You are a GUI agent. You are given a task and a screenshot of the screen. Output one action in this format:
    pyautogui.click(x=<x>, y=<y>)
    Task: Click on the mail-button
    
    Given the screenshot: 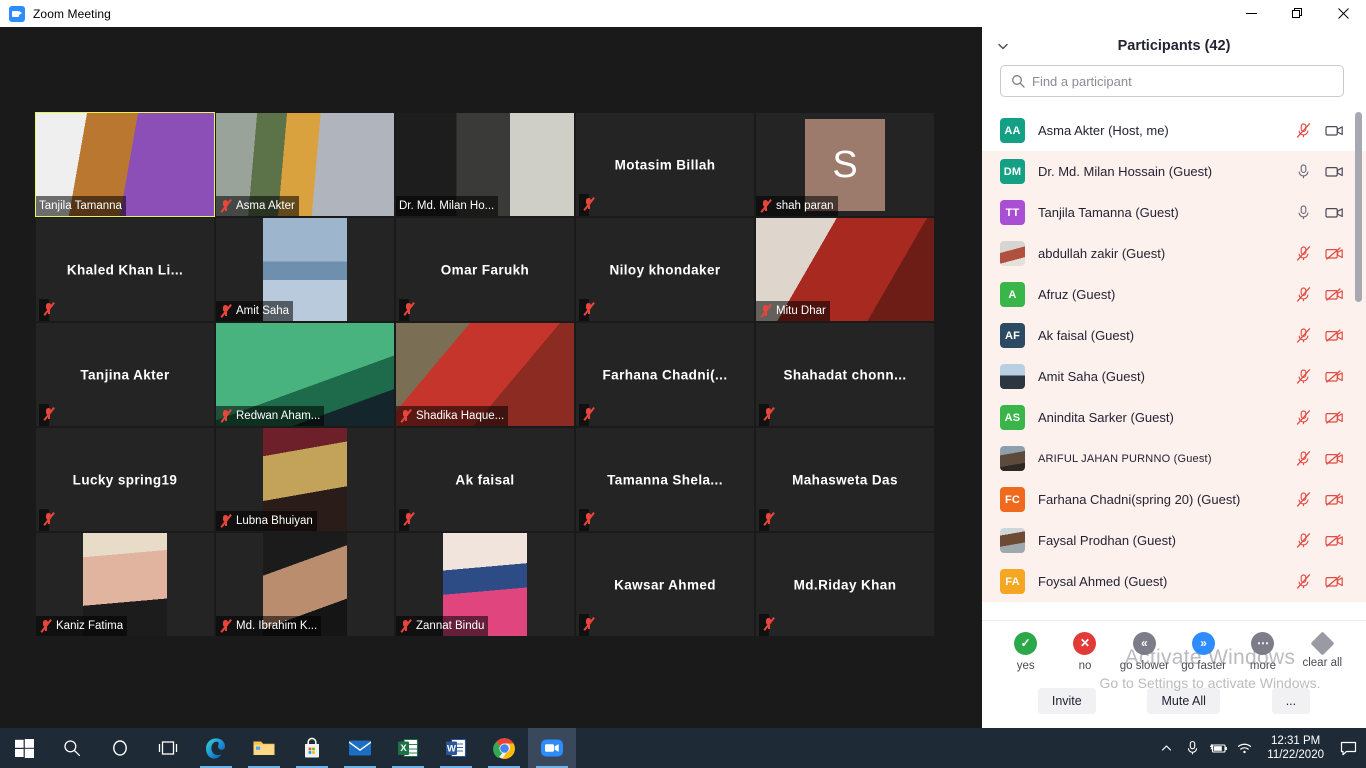 What is the action you would take?
    pyautogui.click(x=360, y=748)
    